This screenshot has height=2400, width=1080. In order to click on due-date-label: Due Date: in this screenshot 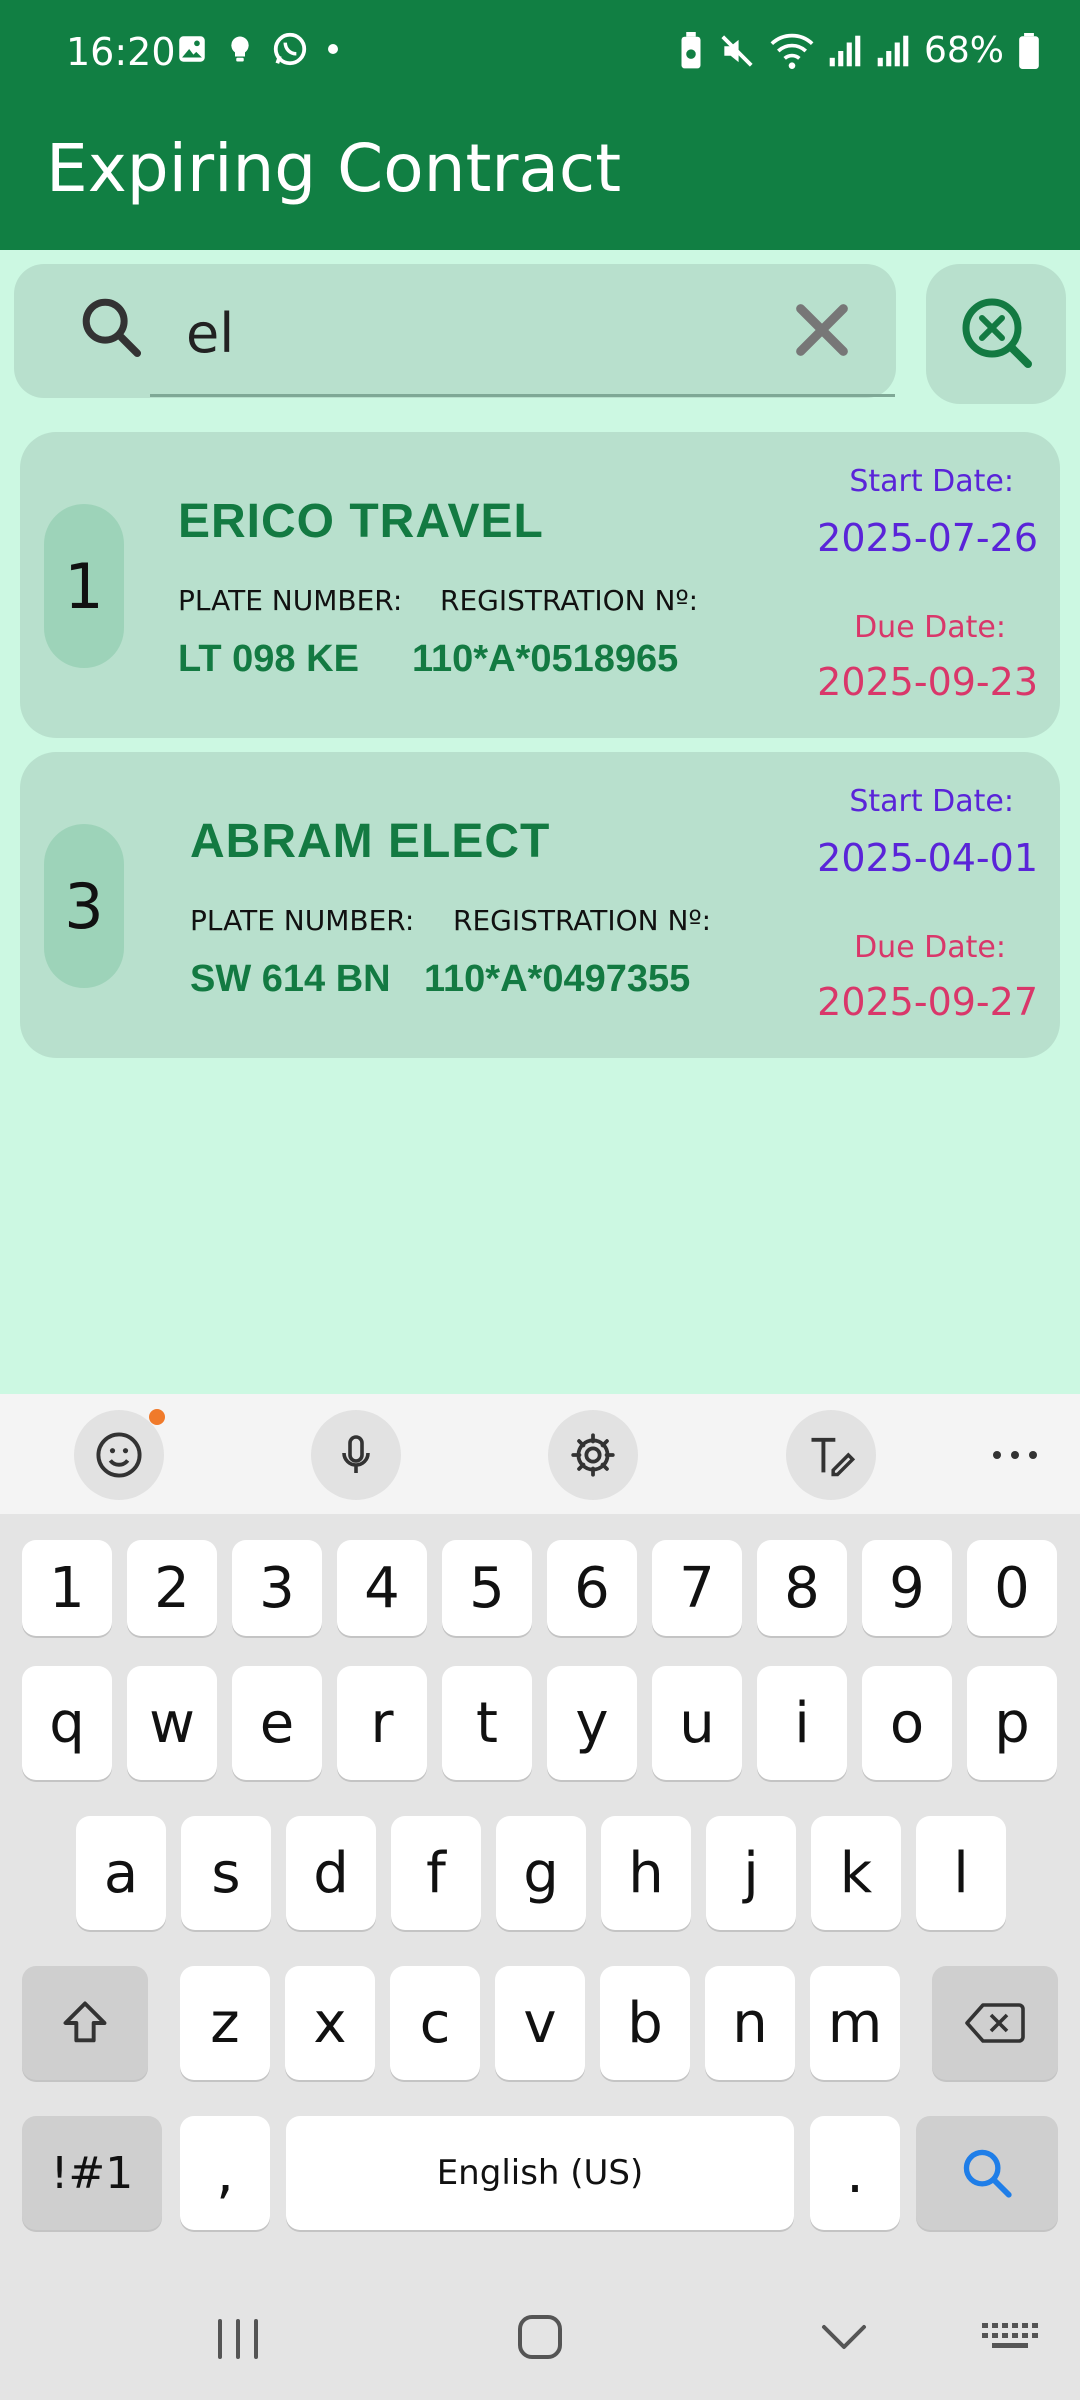, I will do `click(930, 947)`.